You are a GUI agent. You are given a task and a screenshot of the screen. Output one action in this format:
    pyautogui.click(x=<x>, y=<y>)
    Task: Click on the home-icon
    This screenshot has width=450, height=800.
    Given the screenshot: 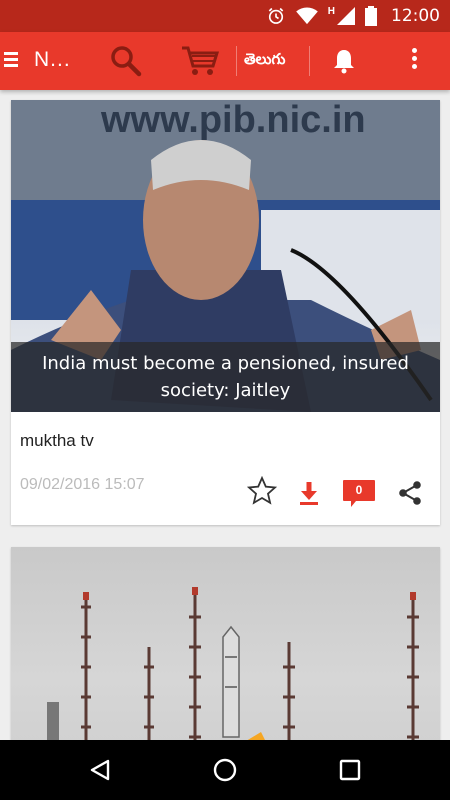 What is the action you would take?
    pyautogui.click(x=225, y=770)
    